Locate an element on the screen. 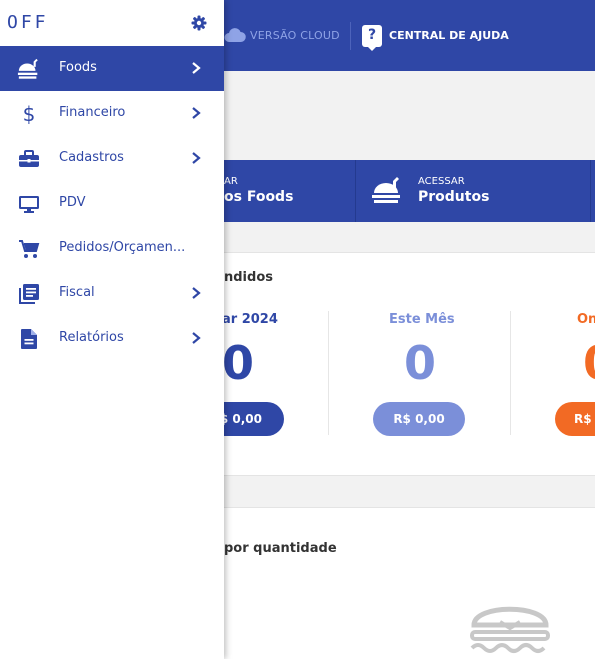  sales-amount-badge: R$ 0,00 is located at coordinates (419, 419).